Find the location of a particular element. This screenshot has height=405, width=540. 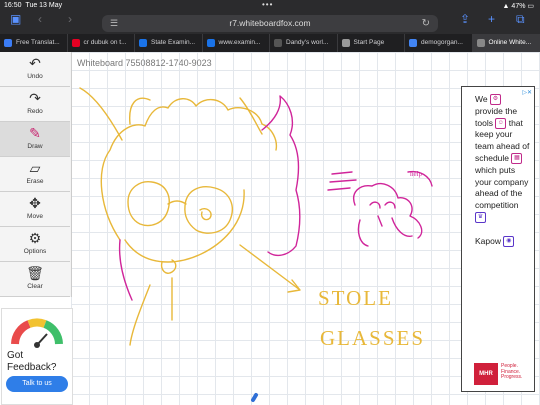

redo-icon: ↷ is located at coordinates (35, 98).